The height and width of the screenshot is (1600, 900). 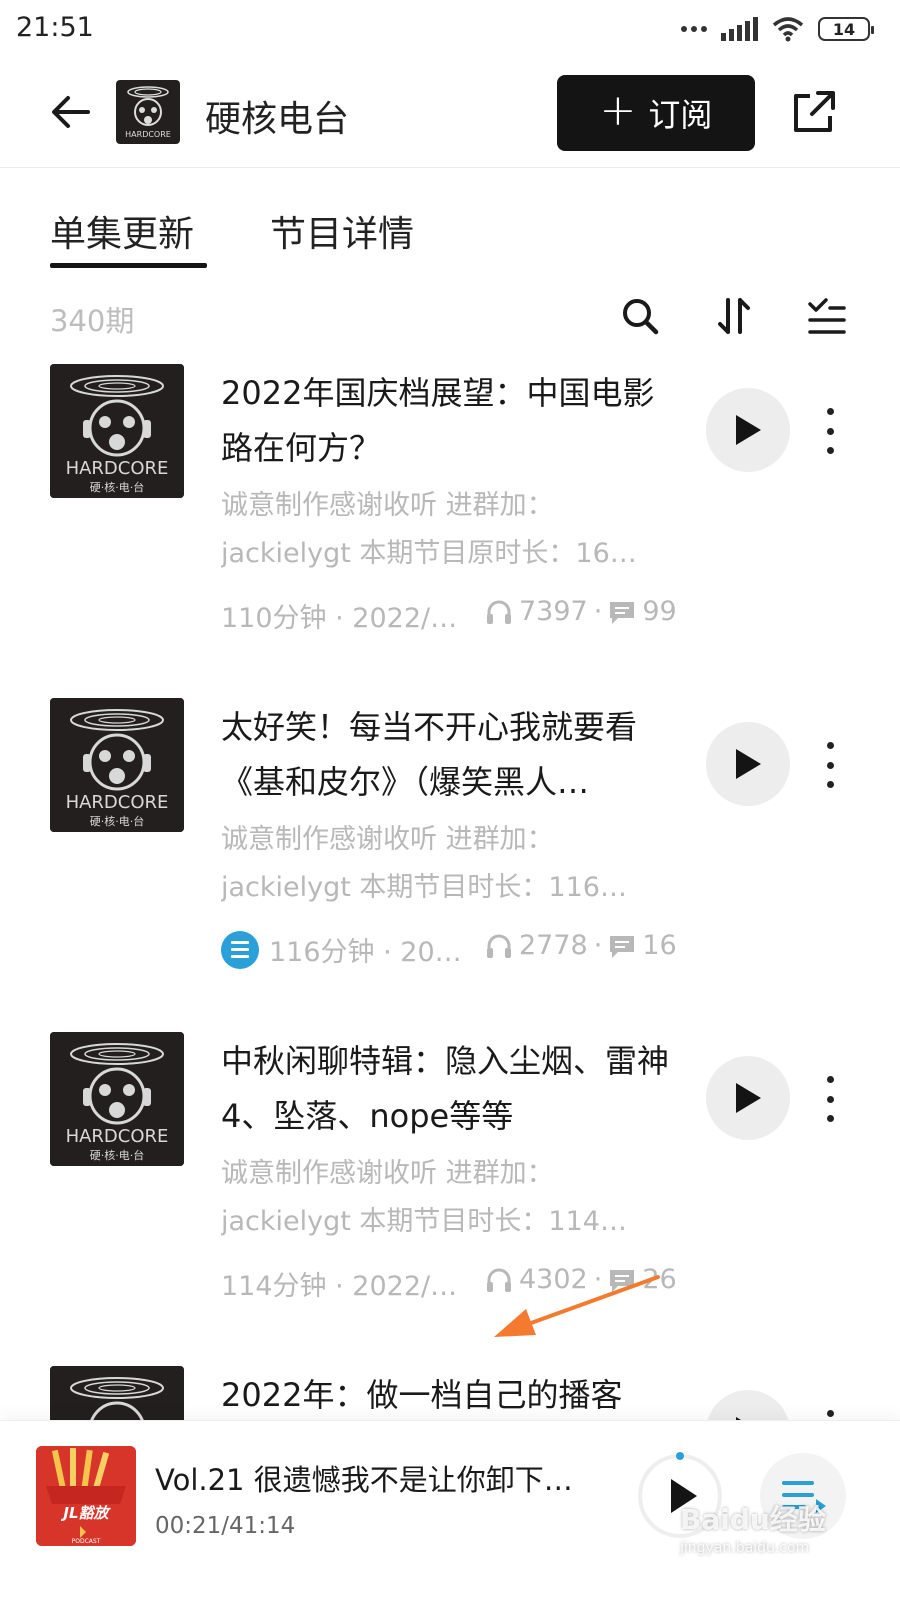 I want to click on comment-count: 16, so click(x=659, y=945).